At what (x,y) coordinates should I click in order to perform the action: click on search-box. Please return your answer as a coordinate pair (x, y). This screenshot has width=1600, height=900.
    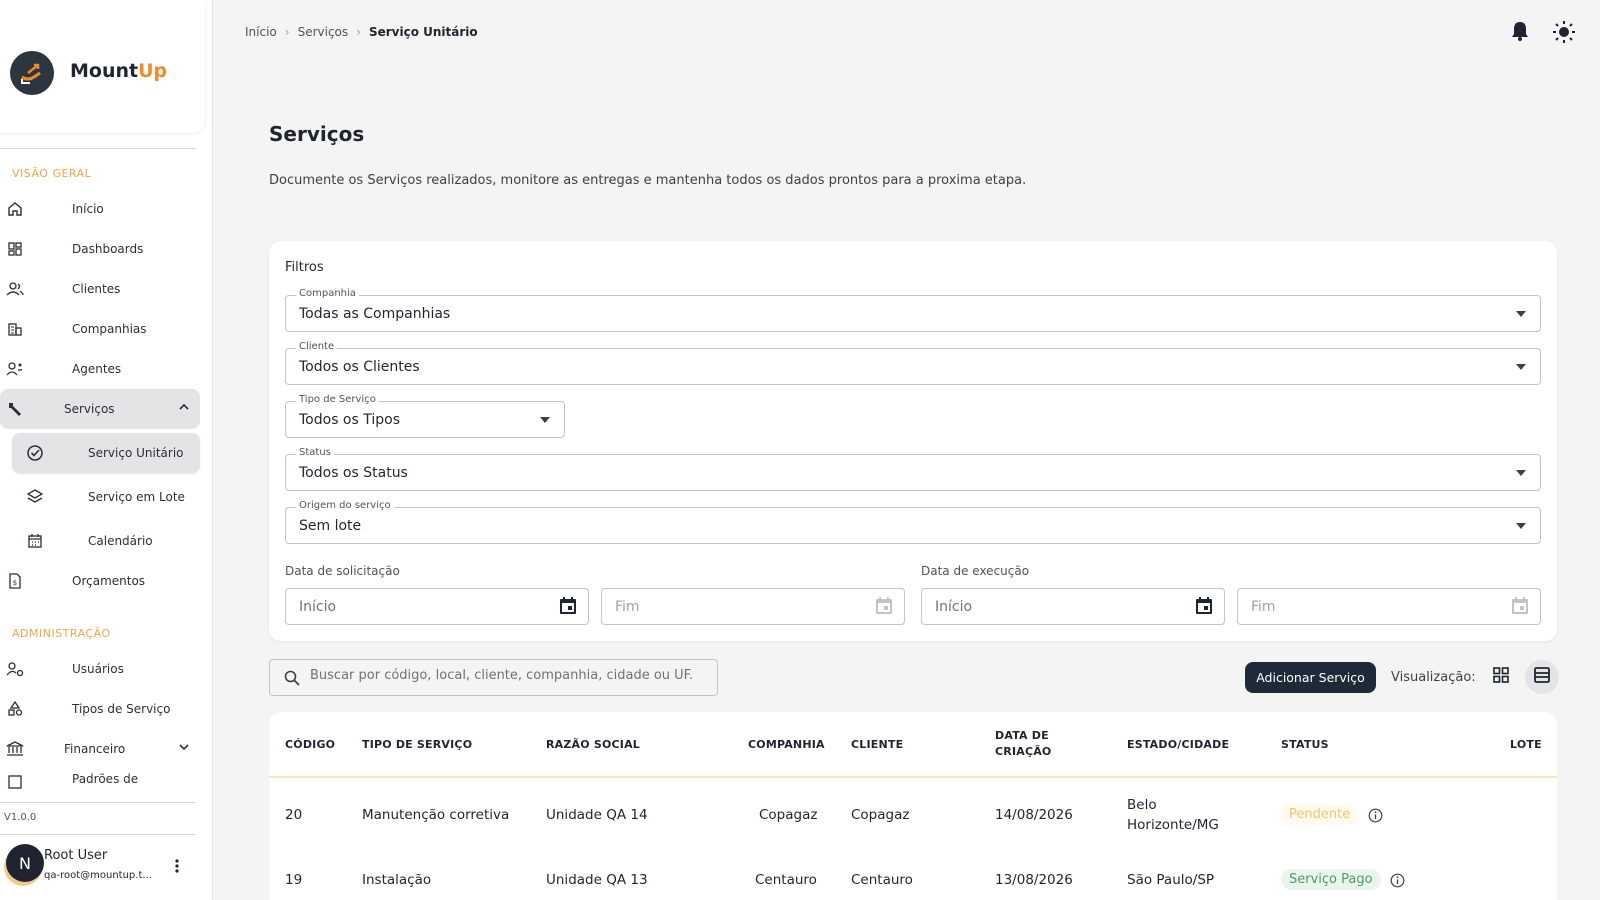
    Looking at the image, I should click on (493, 677).